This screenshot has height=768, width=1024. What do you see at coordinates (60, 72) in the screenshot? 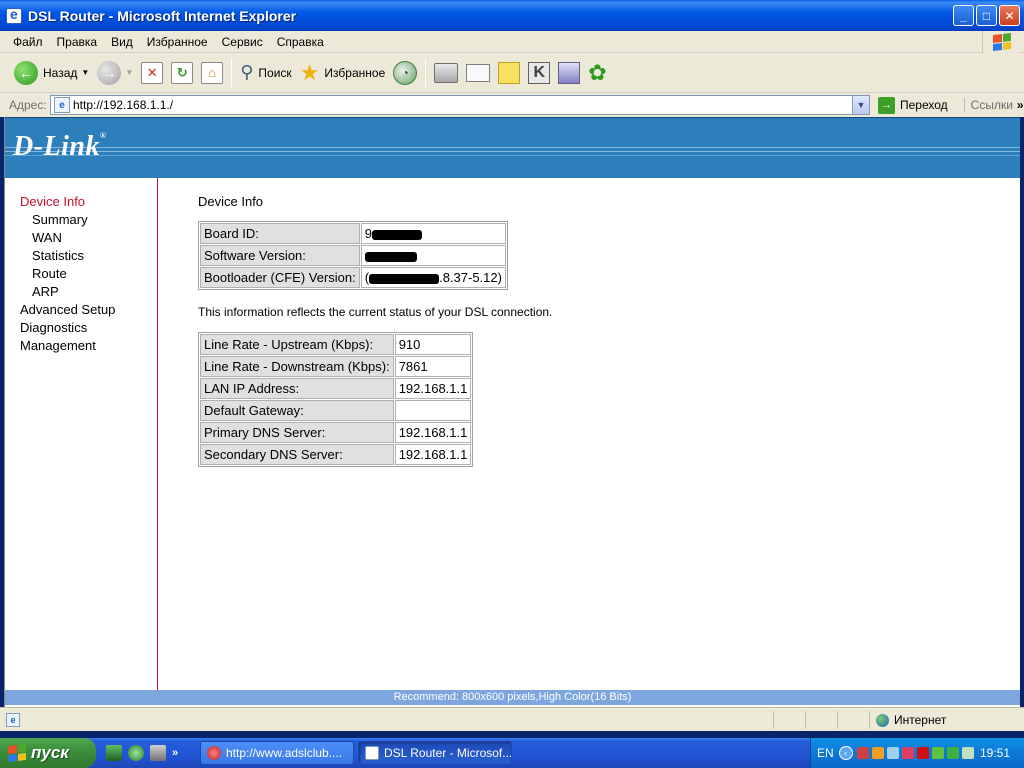
I see `back-label: Назад` at bounding box center [60, 72].